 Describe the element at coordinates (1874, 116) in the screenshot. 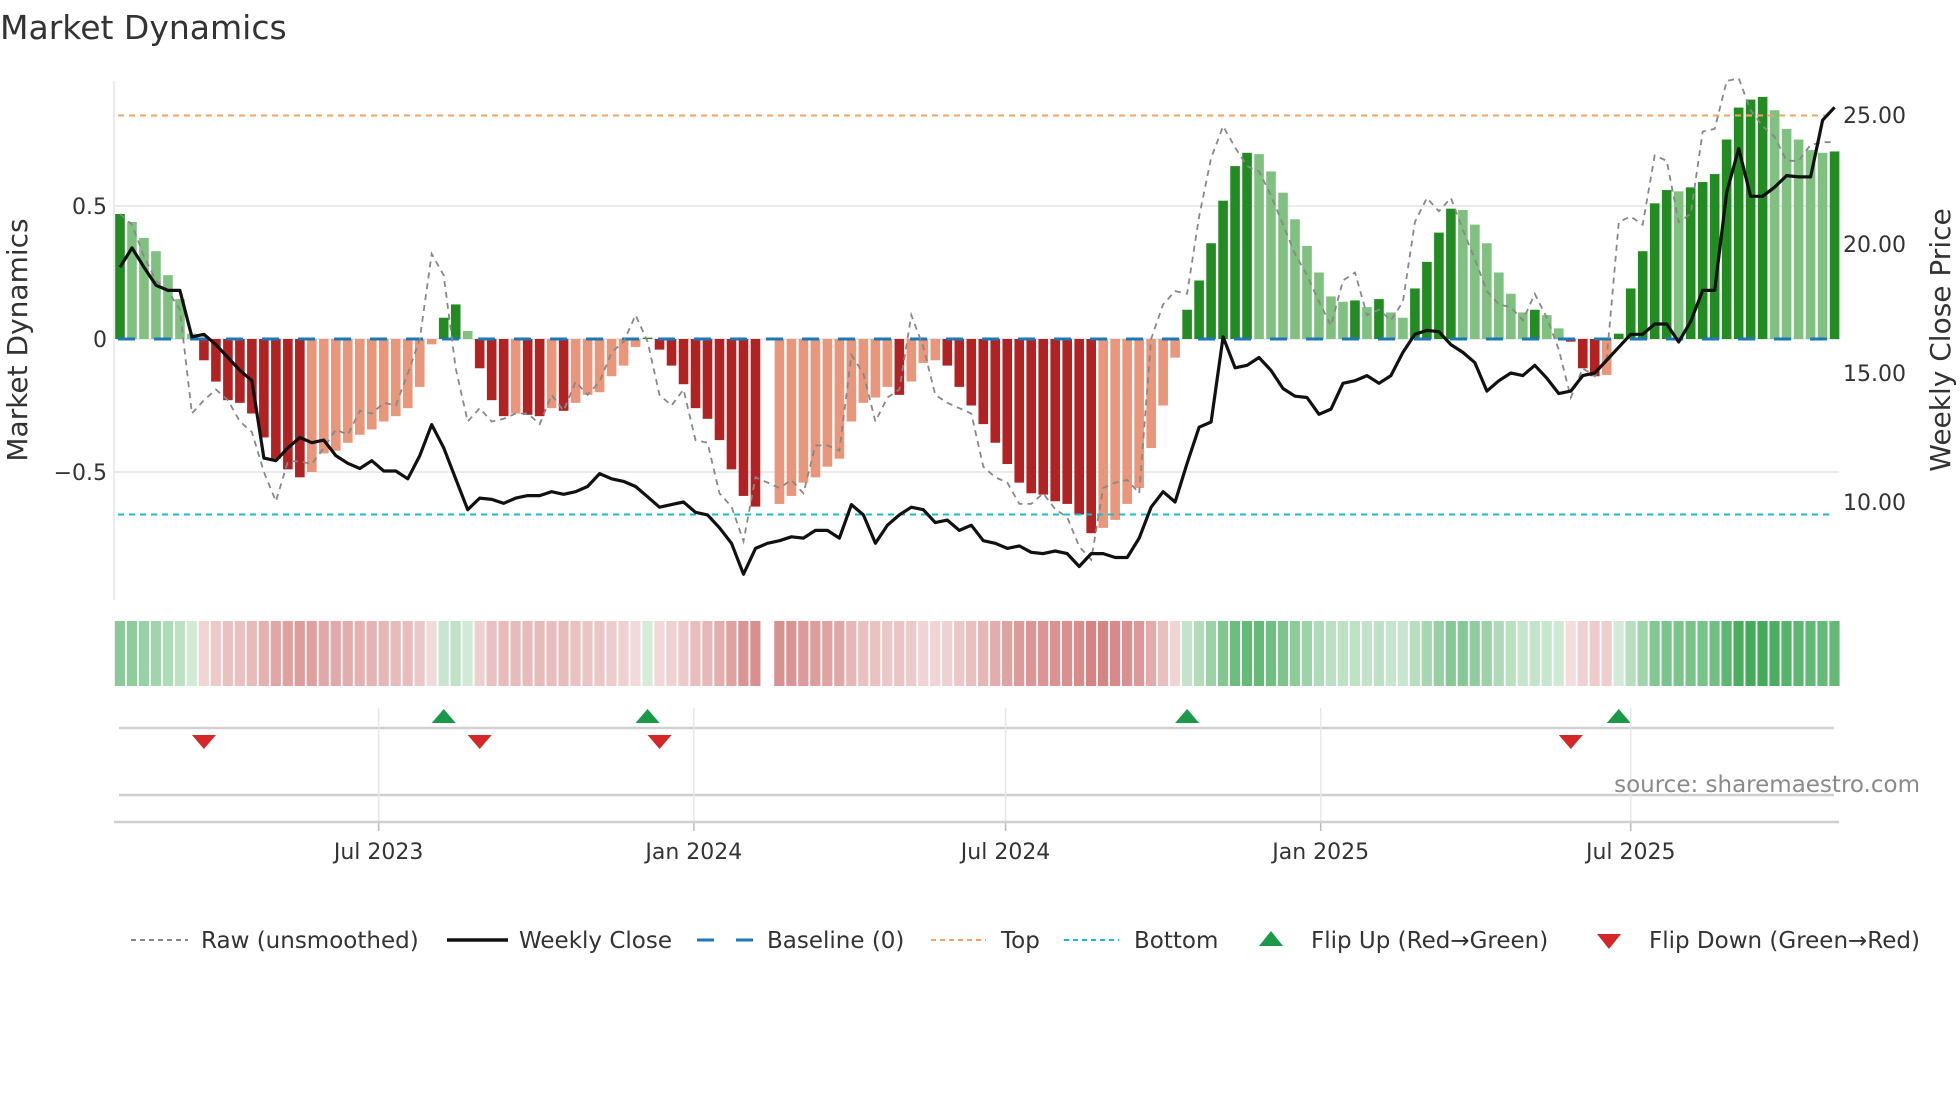

I see `y-right-tick-label: 25.00` at that location.